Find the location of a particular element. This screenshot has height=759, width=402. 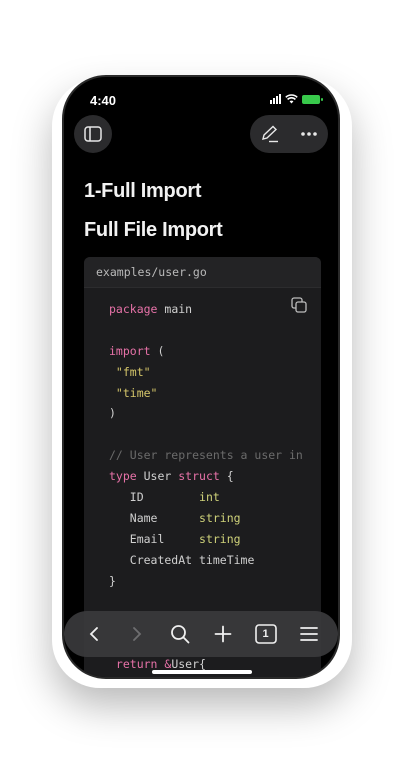

code-token: ( is located at coordinates (157, 350).